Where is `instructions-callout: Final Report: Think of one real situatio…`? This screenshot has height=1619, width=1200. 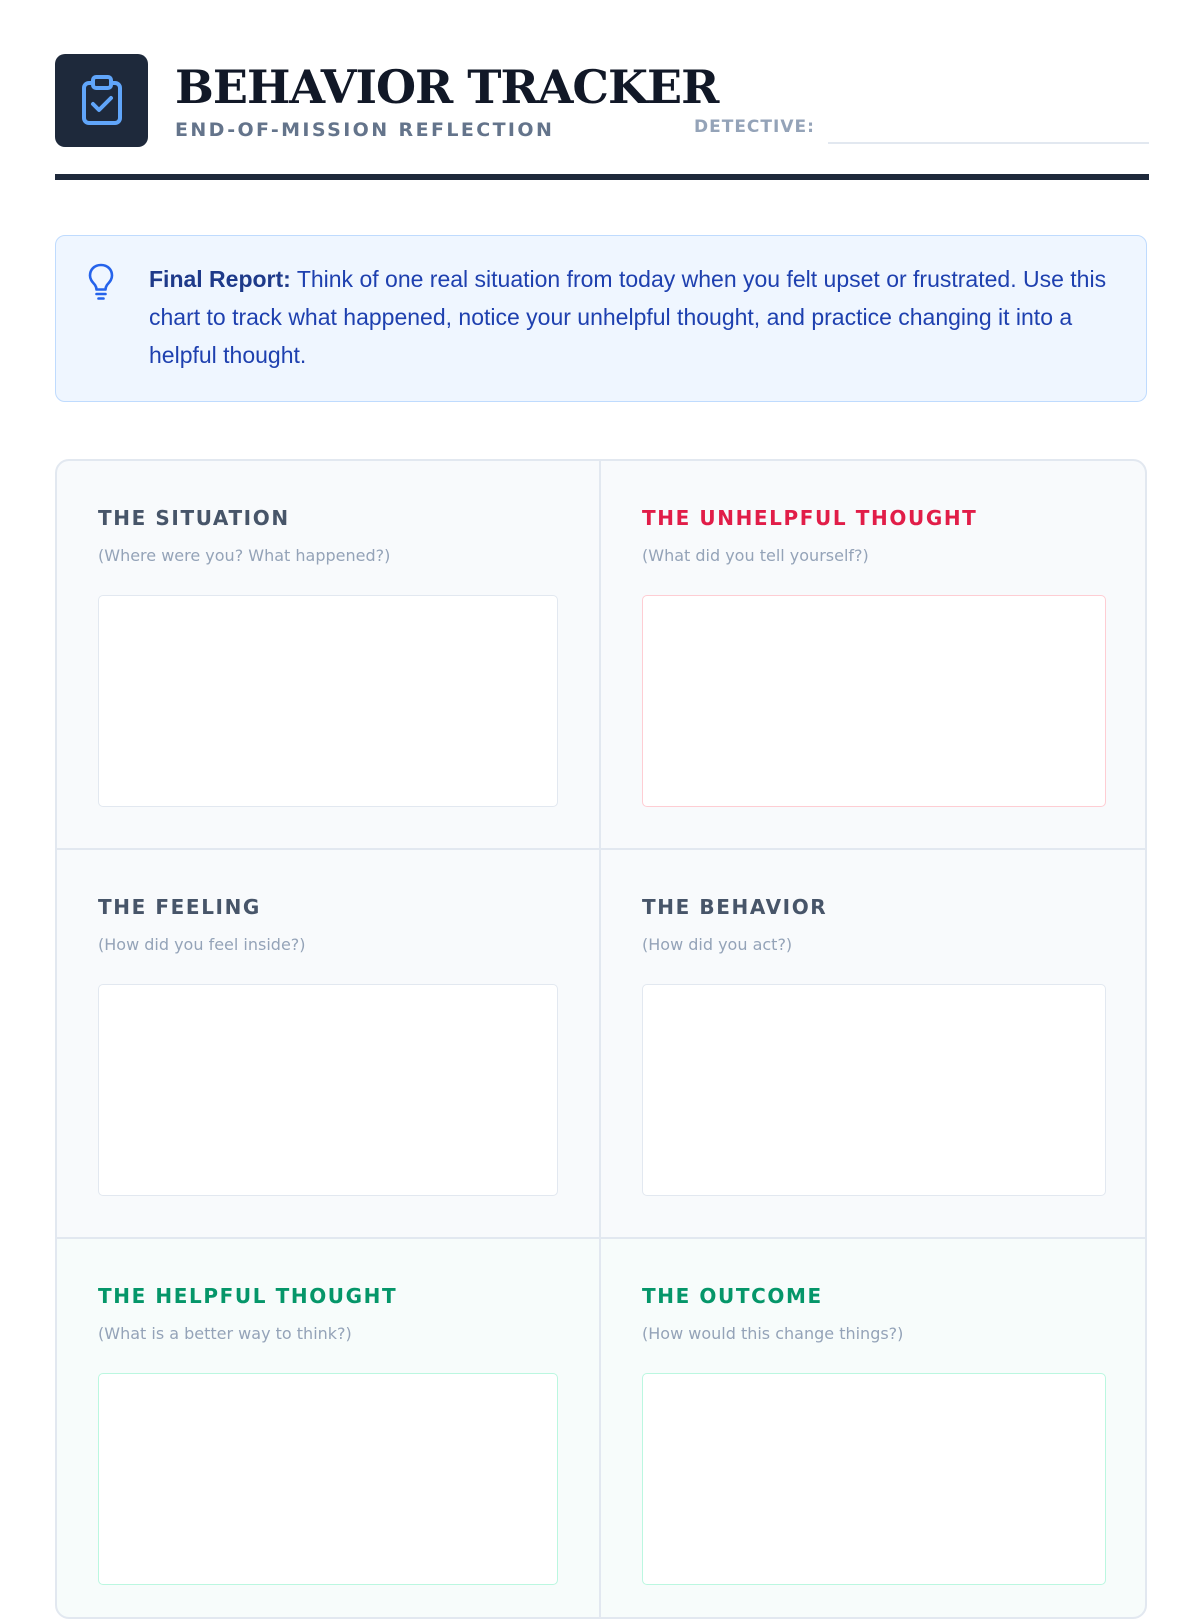
instructions-callout: Final Report: Think of one real situatio… is located at coordinates (601, 318).